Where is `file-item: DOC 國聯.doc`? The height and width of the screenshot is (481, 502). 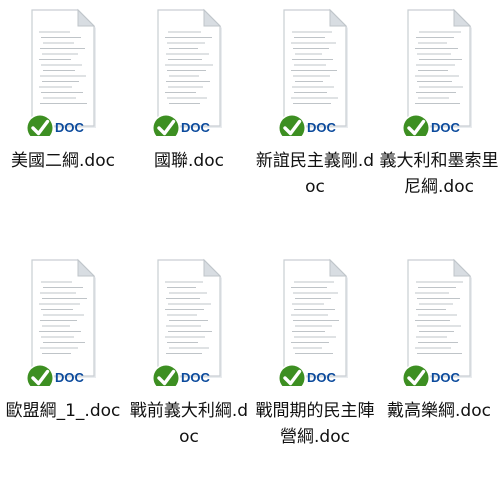 file-item: DOC 國聯.doc is located at coordinates (189, 115).